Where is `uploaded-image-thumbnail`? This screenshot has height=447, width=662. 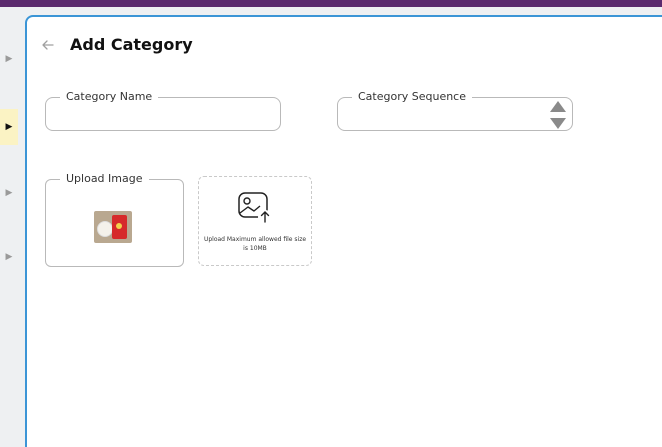
uploaded-image-thumbnail is located at coordinates (113, 227).